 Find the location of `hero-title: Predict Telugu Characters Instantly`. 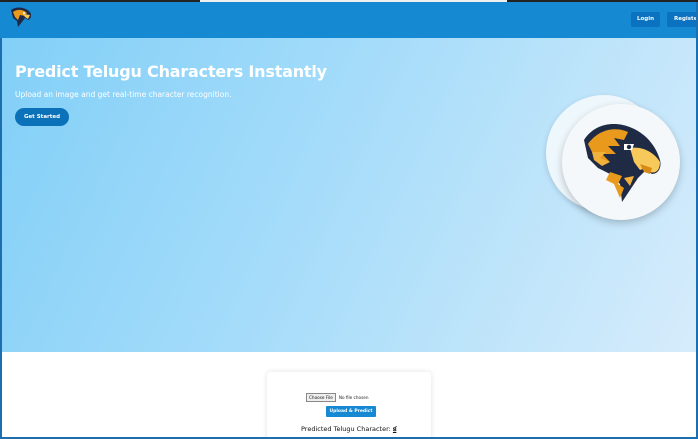

hero-title: Predict Telugu Characters Instantly is located at coordinates (171, 71).